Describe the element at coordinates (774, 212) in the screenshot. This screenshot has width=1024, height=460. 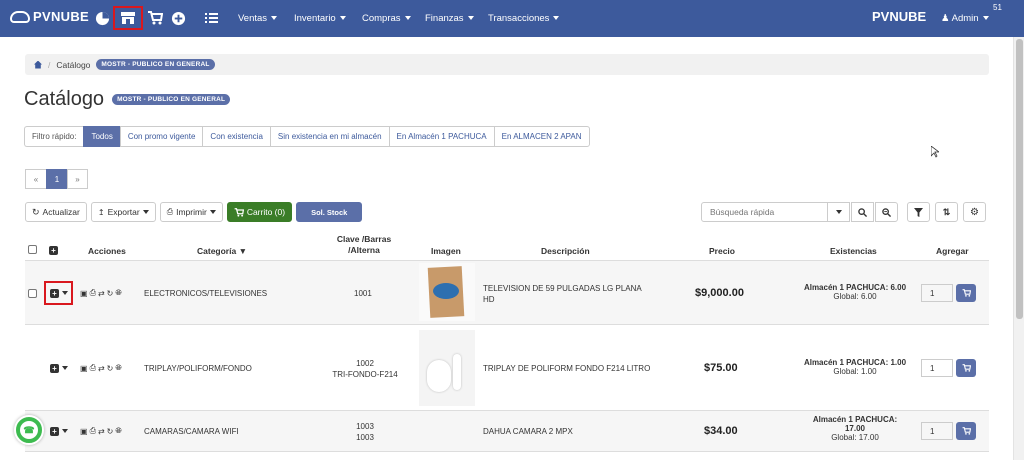
I see `search-input` at that location.